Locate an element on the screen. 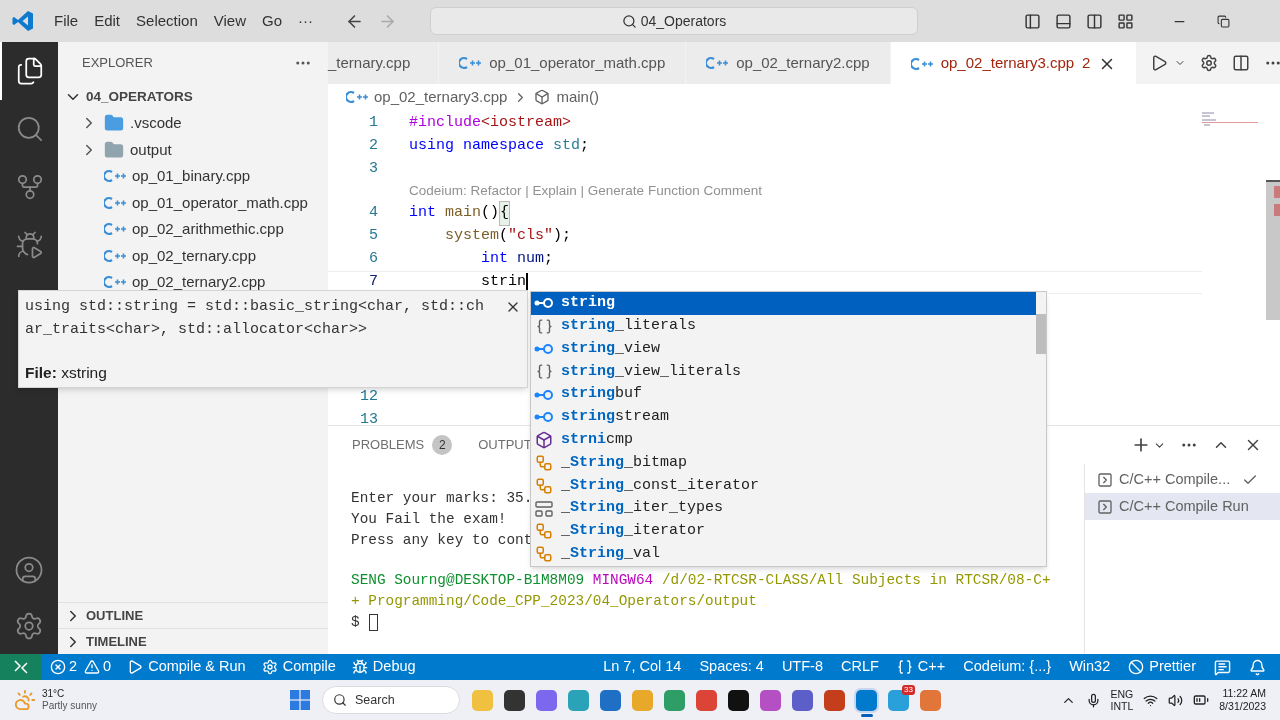  line-number: 6 is located at coordinates (373, 259).